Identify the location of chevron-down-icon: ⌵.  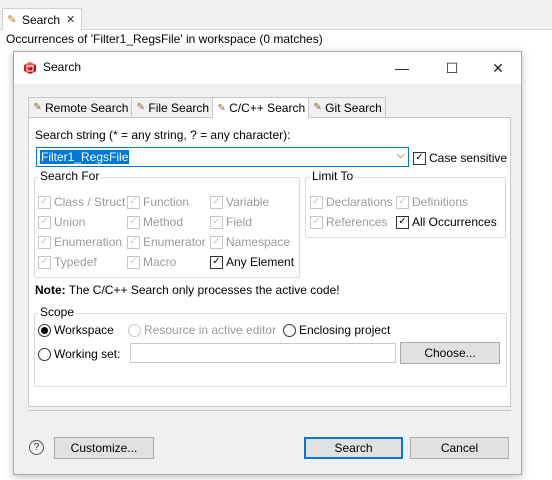
(401, 155).